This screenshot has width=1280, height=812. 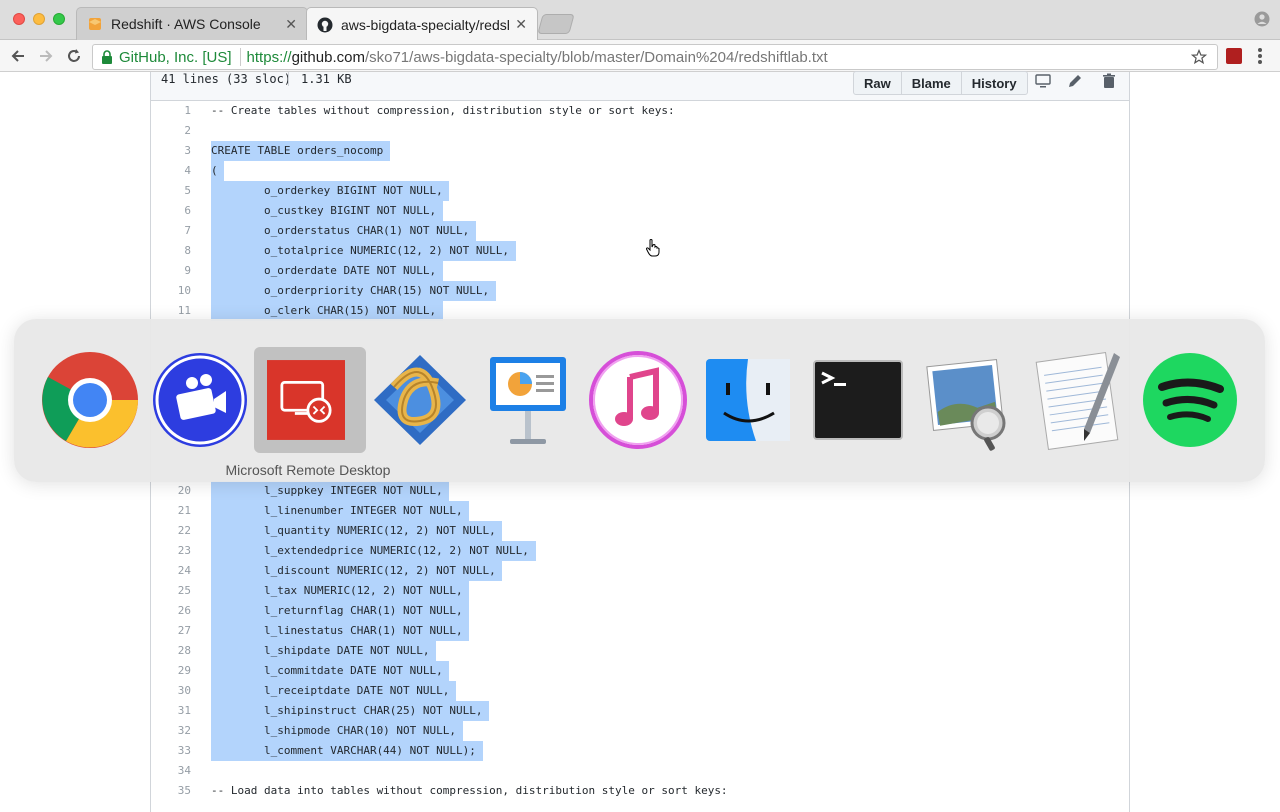 I want to click on line-number: 25, so click(x=171, y=591).